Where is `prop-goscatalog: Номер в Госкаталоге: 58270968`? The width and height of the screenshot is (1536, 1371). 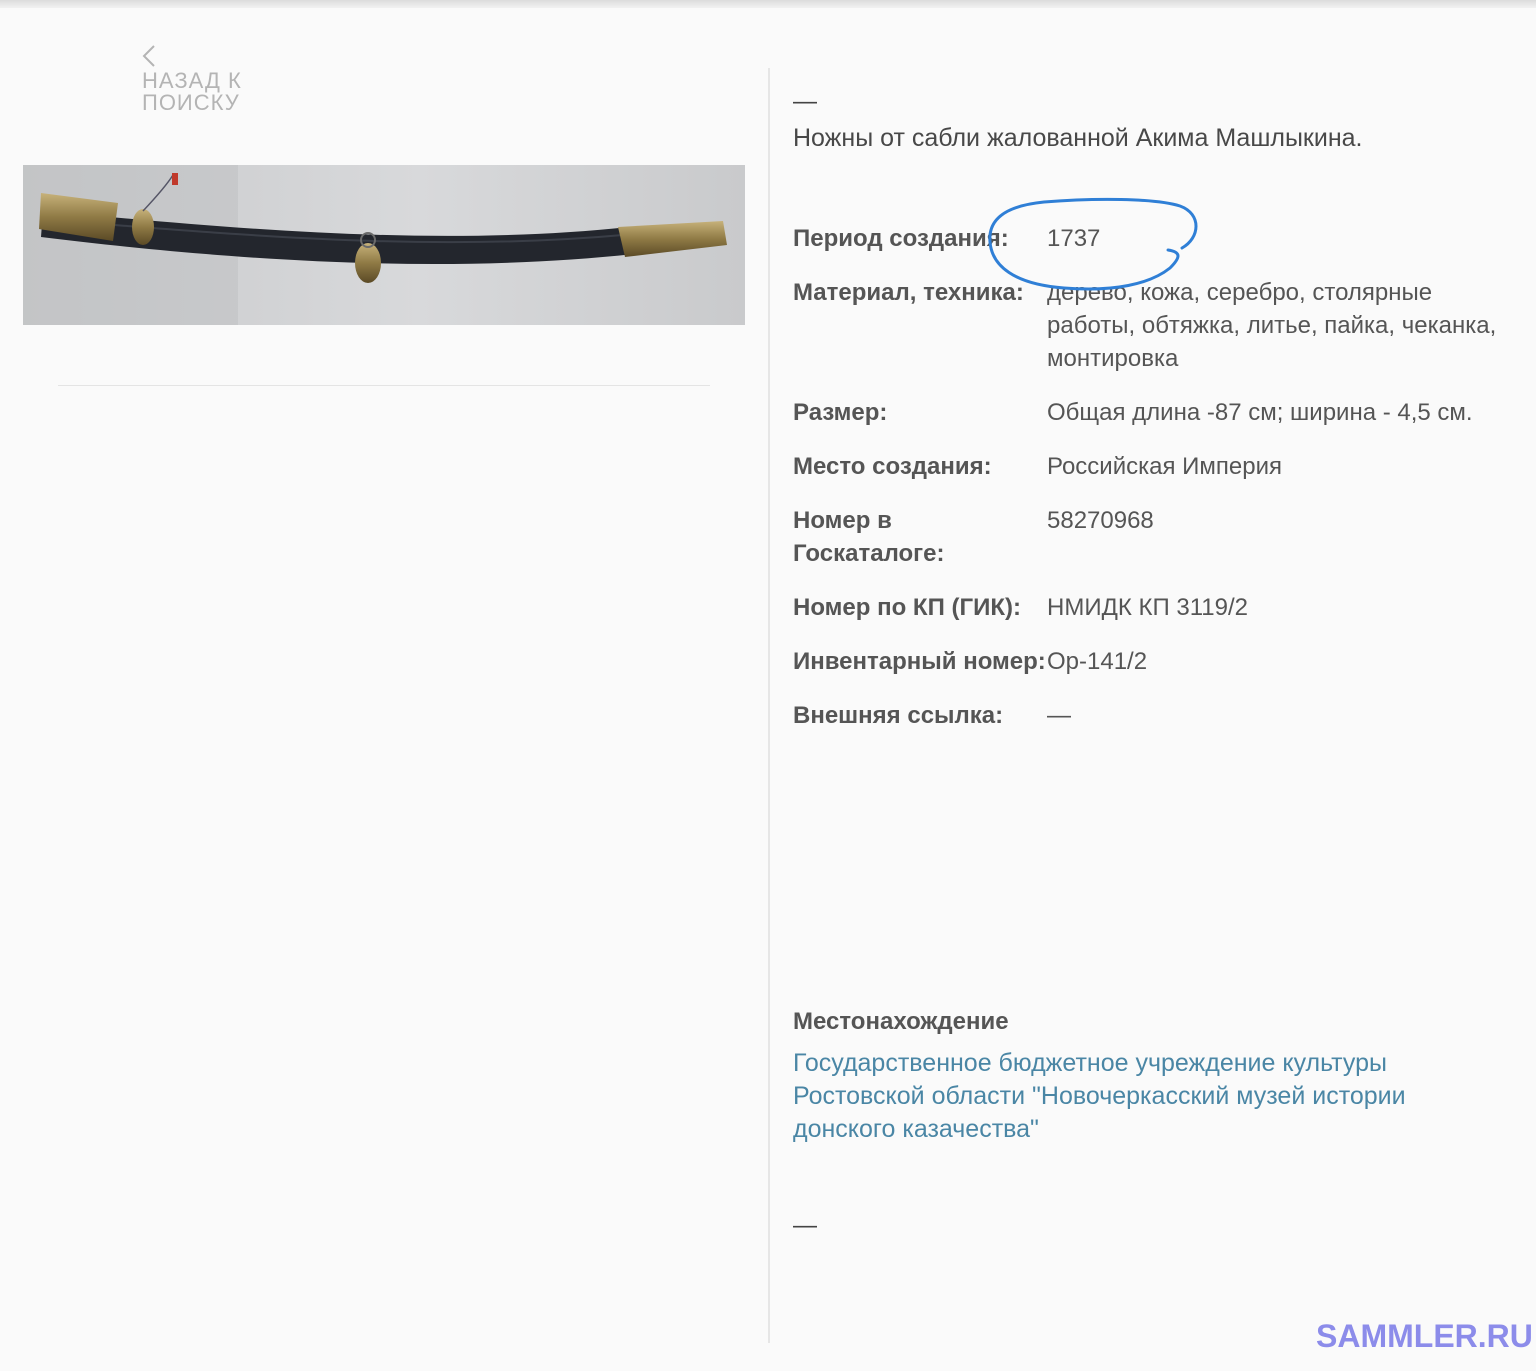
prop-goscatalog: Номер в Госкаталоге: 58270968 is located at coordinates (1153, 537).